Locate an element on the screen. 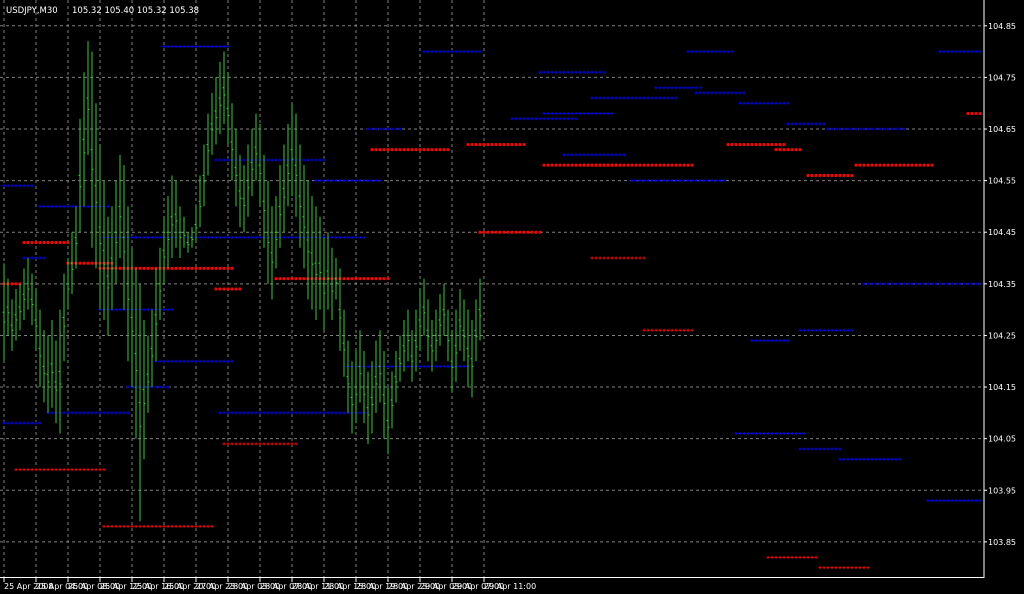 The height and width of the screenshot is (594, 1024). chart-header: USDJPY,M30 105.32 105.40 105.32 105.38 is located at coordinates (102, 11).